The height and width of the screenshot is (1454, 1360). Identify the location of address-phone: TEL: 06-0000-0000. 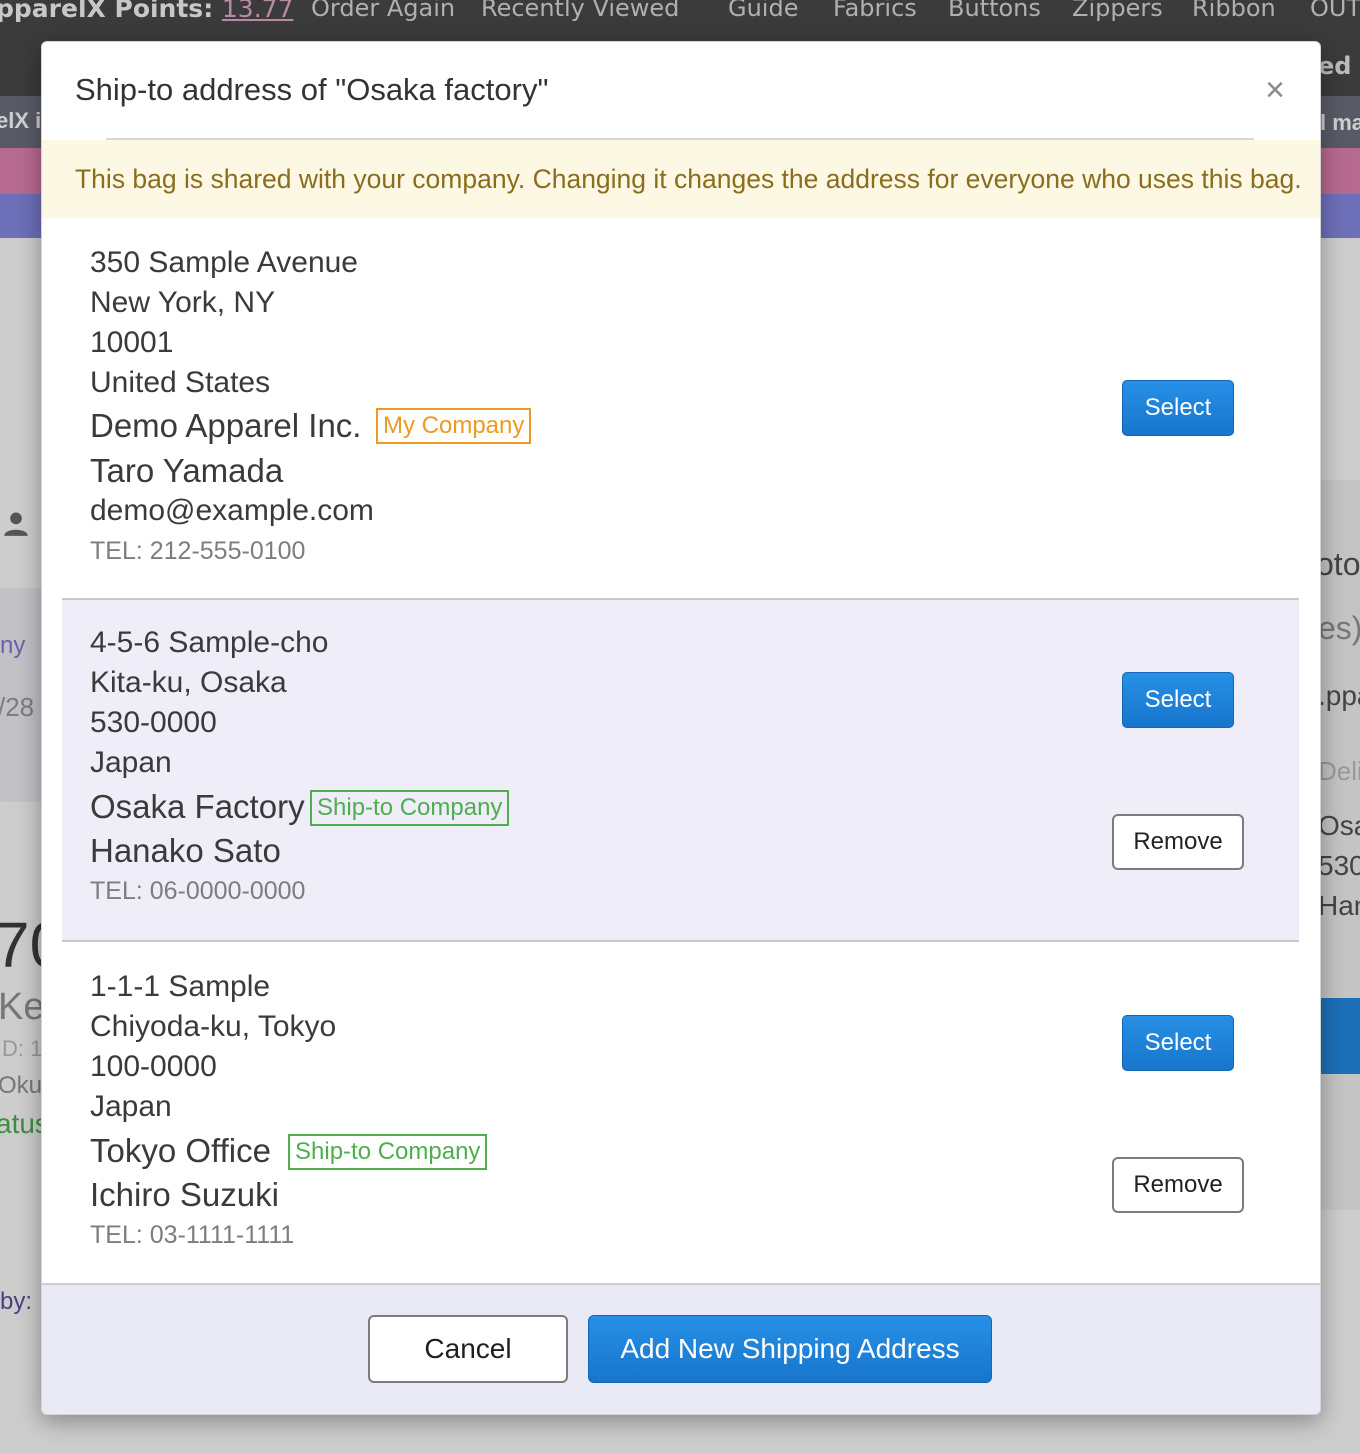
(198, 891).